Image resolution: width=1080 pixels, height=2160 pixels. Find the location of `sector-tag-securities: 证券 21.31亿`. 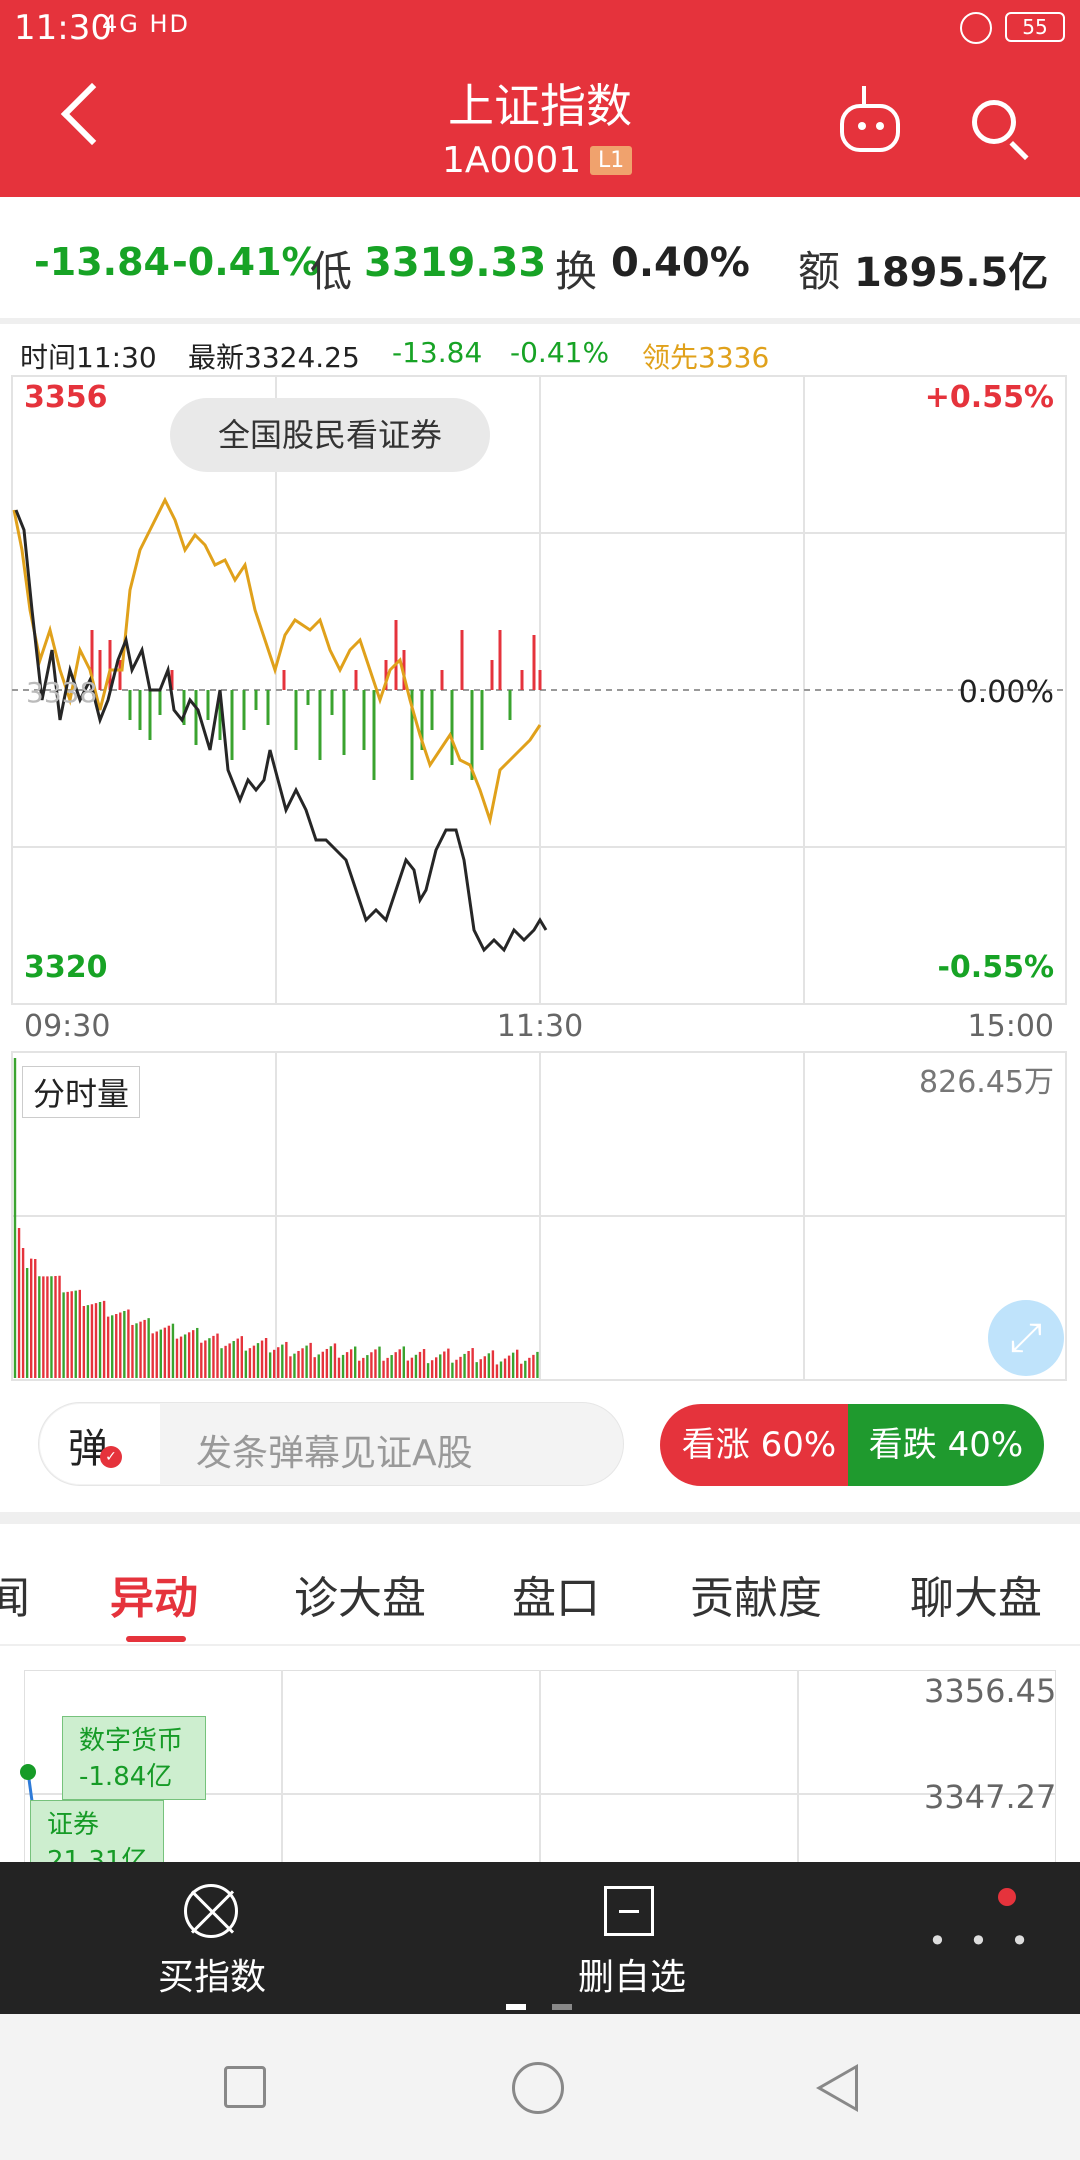

sector-tag-securities: 证券 21.31亿 is located at coordinates (97, 1835).